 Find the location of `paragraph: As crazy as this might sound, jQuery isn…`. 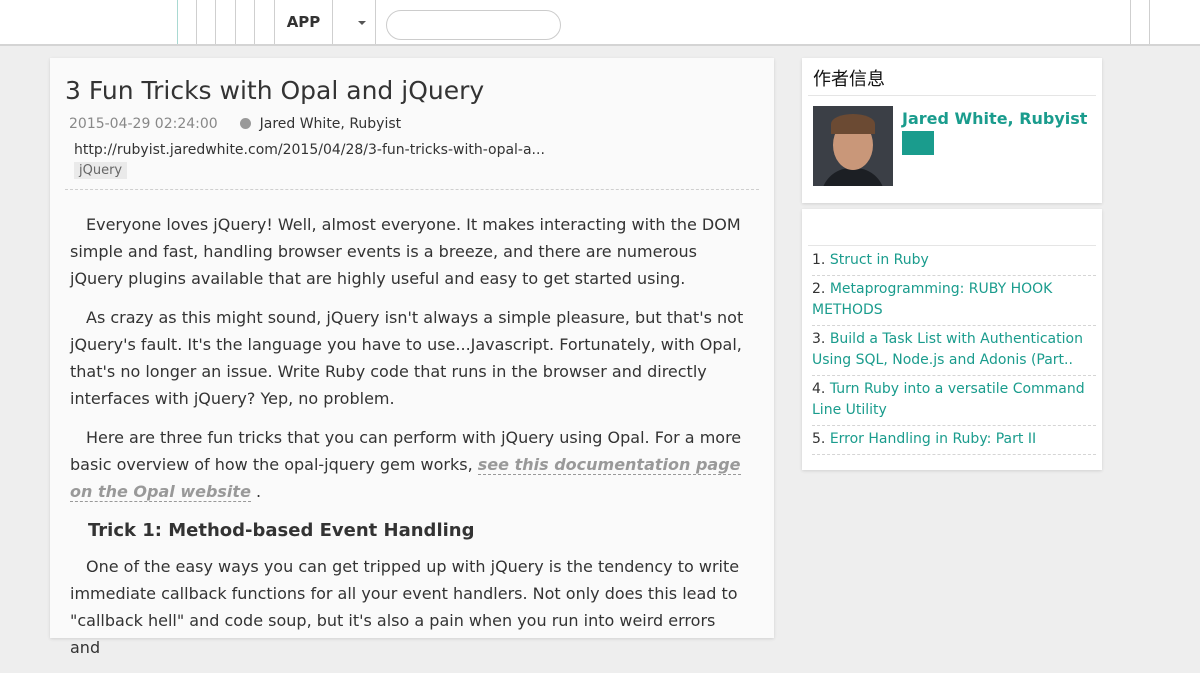

paragraph: As crazy as this might sound, jQuery isn… is located at coordinates (407, 358).